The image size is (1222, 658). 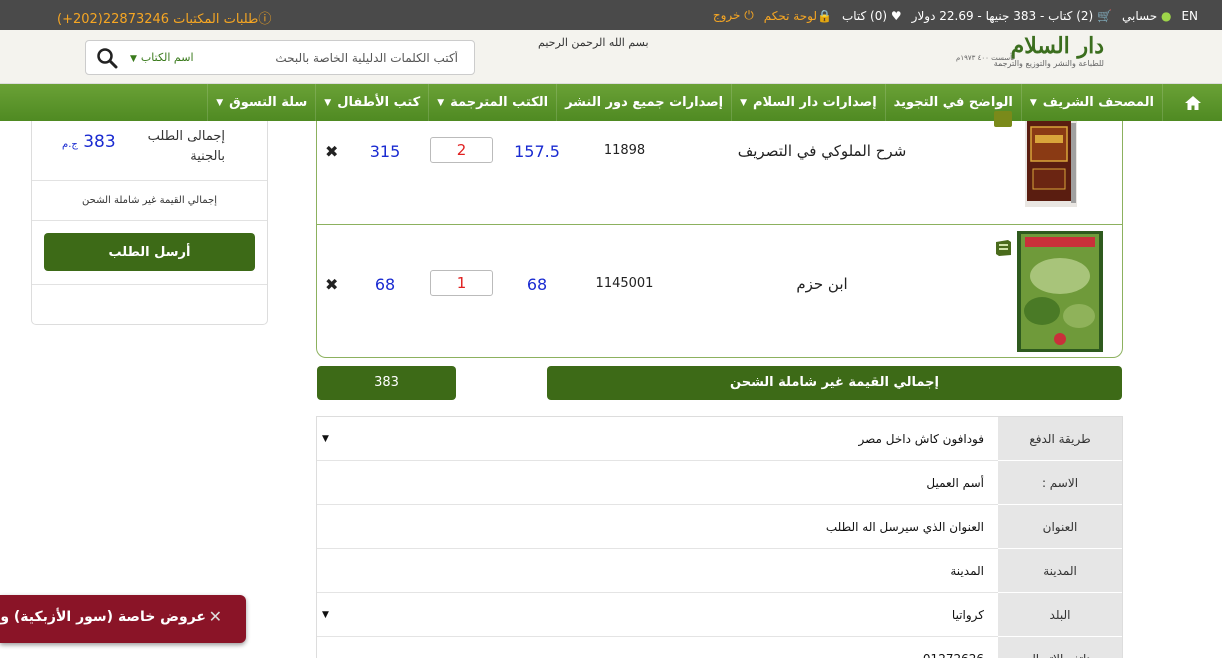 I want to click on nav-item: إصدارات جميع دور النشر, so click(x=643, y=102).